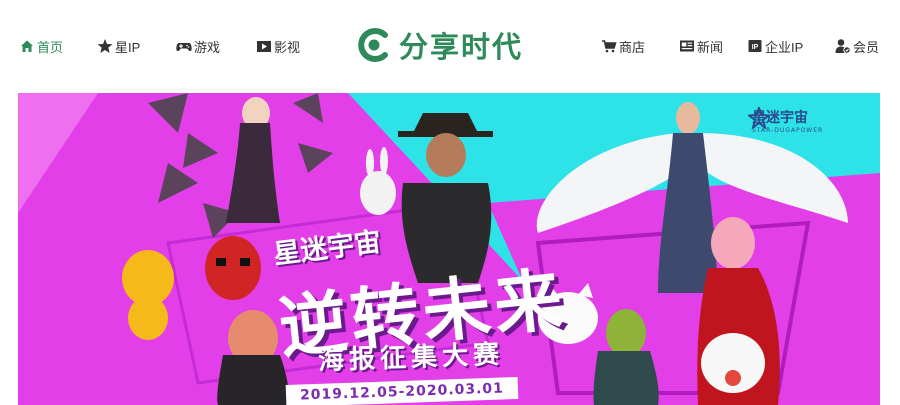 This screenshot has width=900, height=405. I want to click on star-icon, so click(105, 46).